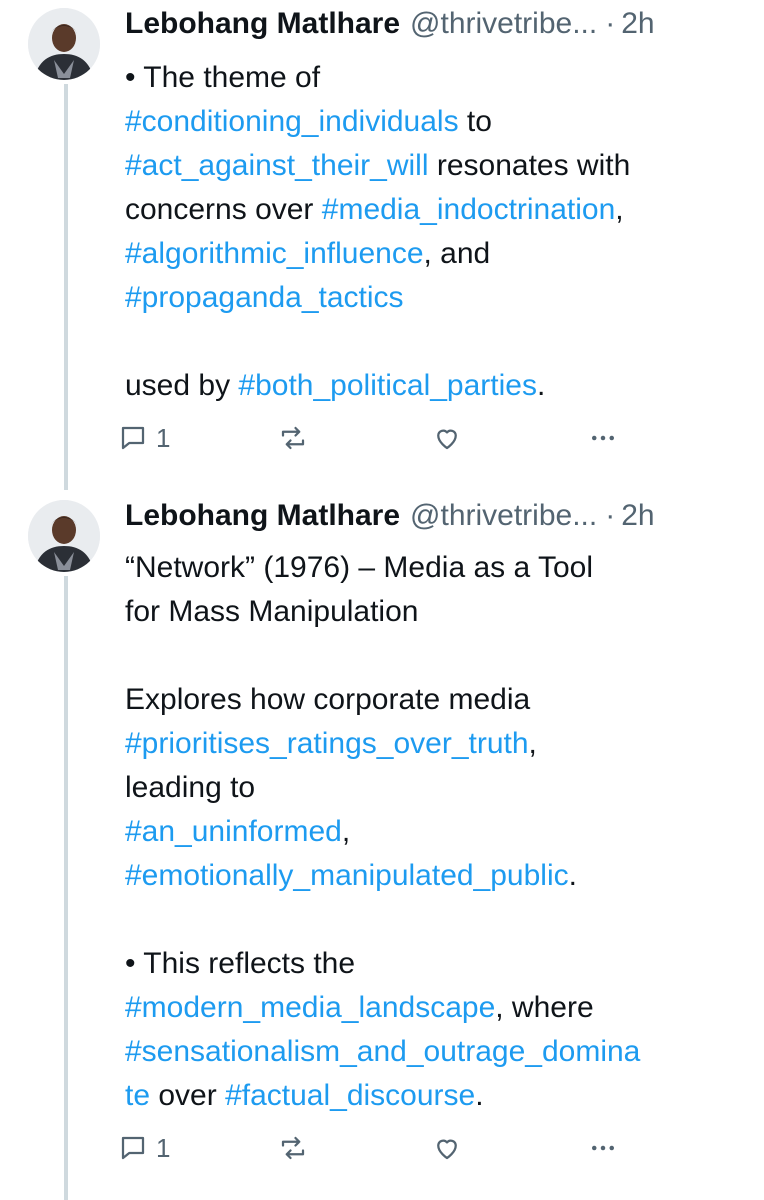  What do you see at coordinates (529, 165) in the screenshot?
I see `text-segment: resonates with` at bounding box center [529, 165].